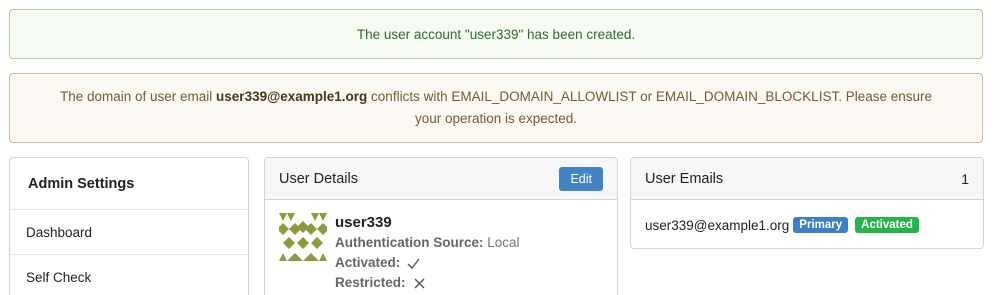  I want to click on primary-badge: Primary, so click(821, 225).